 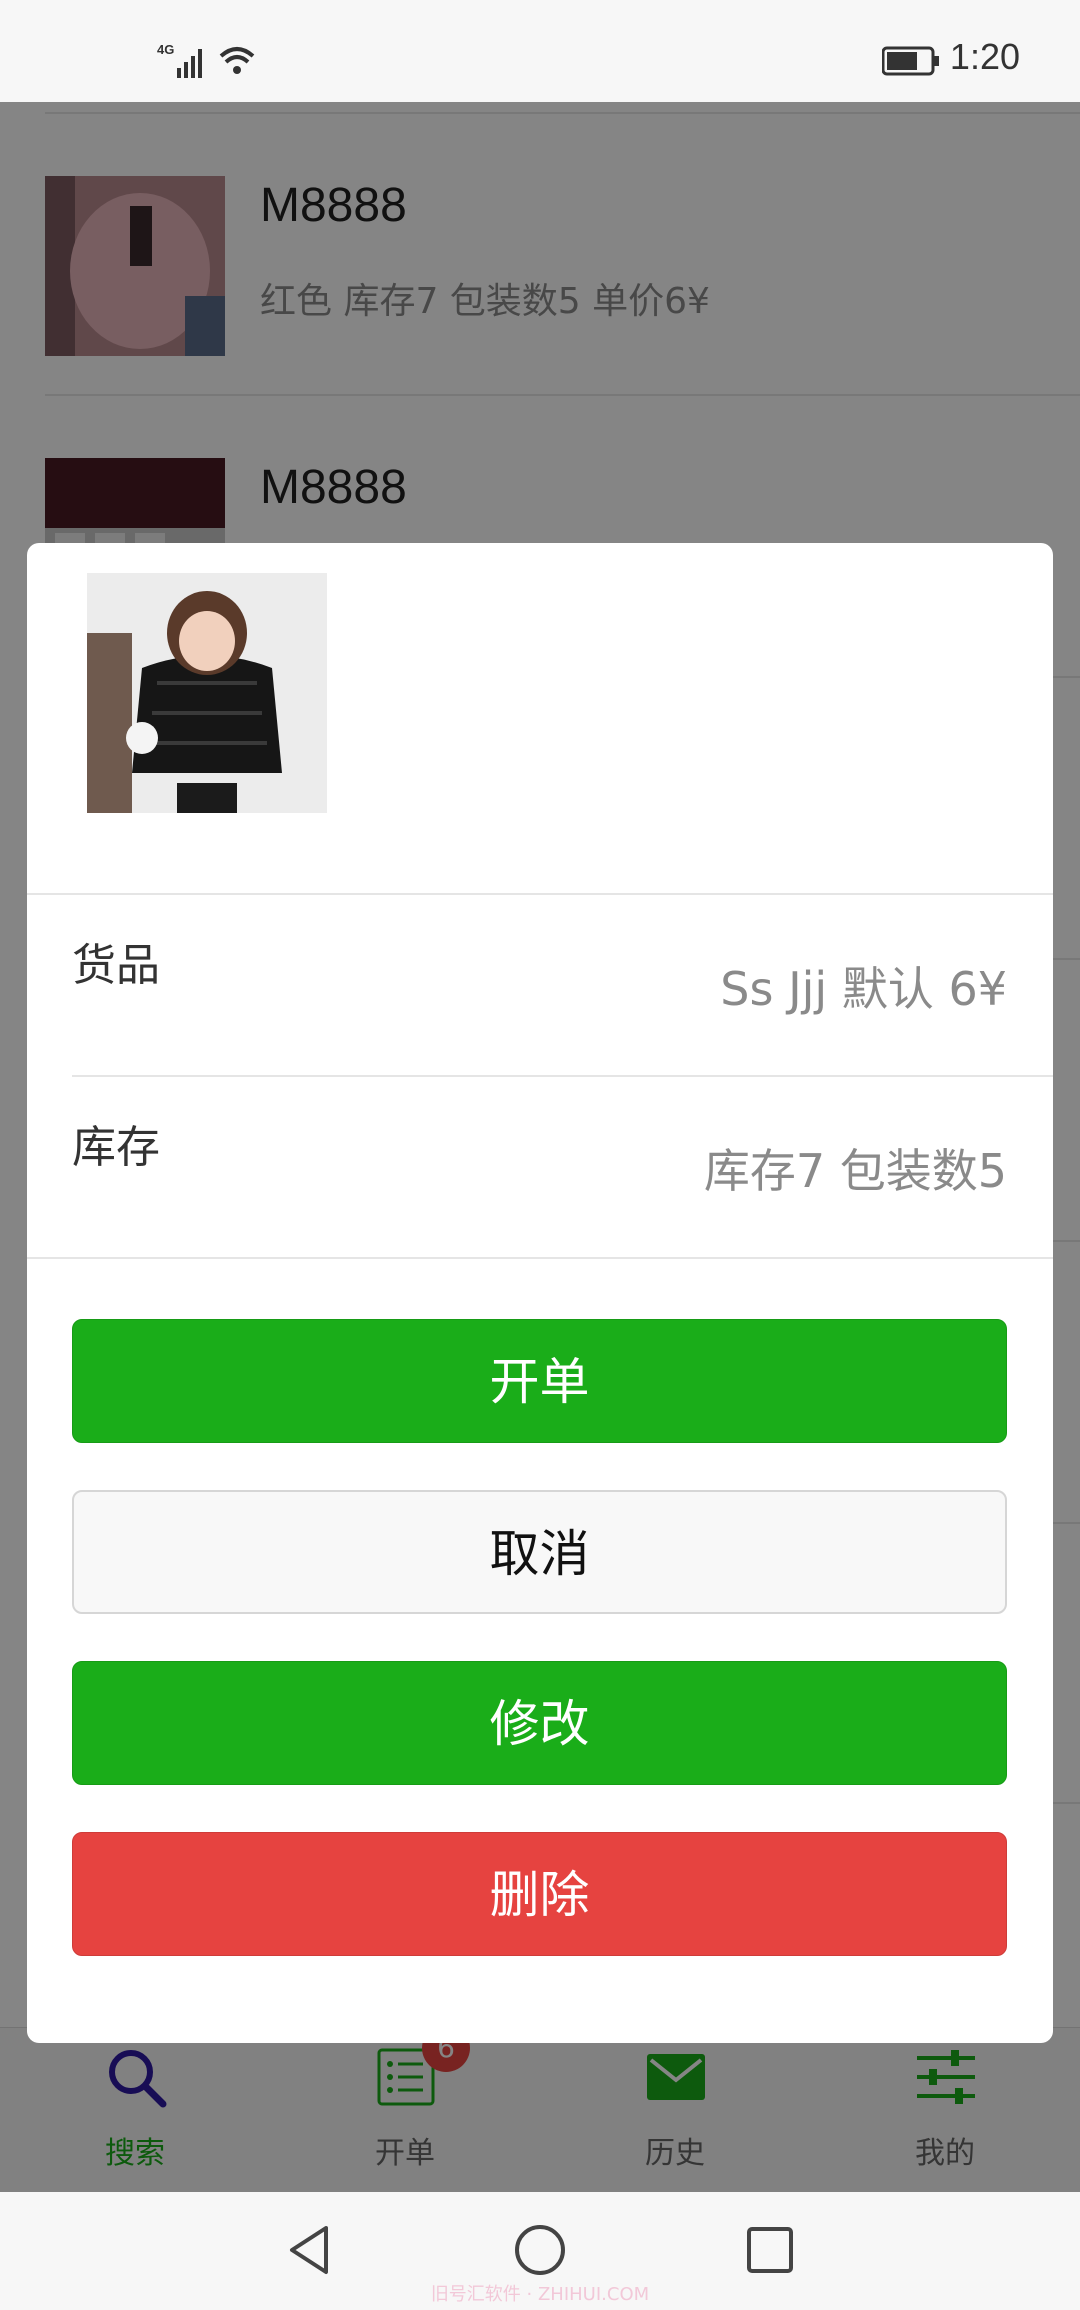 I want to click on back-icon, so click(x=310, y=2250).